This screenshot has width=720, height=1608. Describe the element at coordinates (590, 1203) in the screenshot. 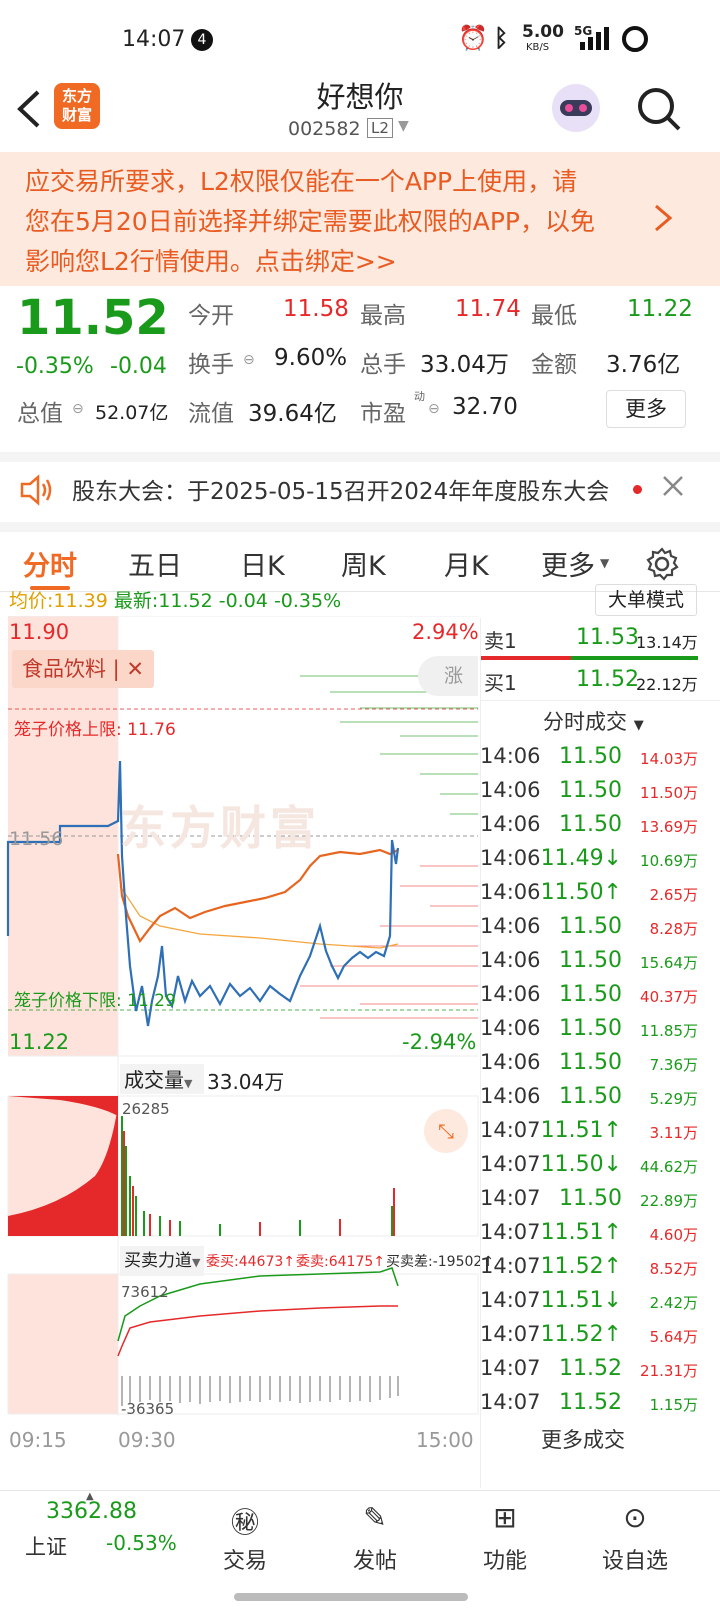

I see `tick-row: 14:07 11.50 22.89万` at that location.